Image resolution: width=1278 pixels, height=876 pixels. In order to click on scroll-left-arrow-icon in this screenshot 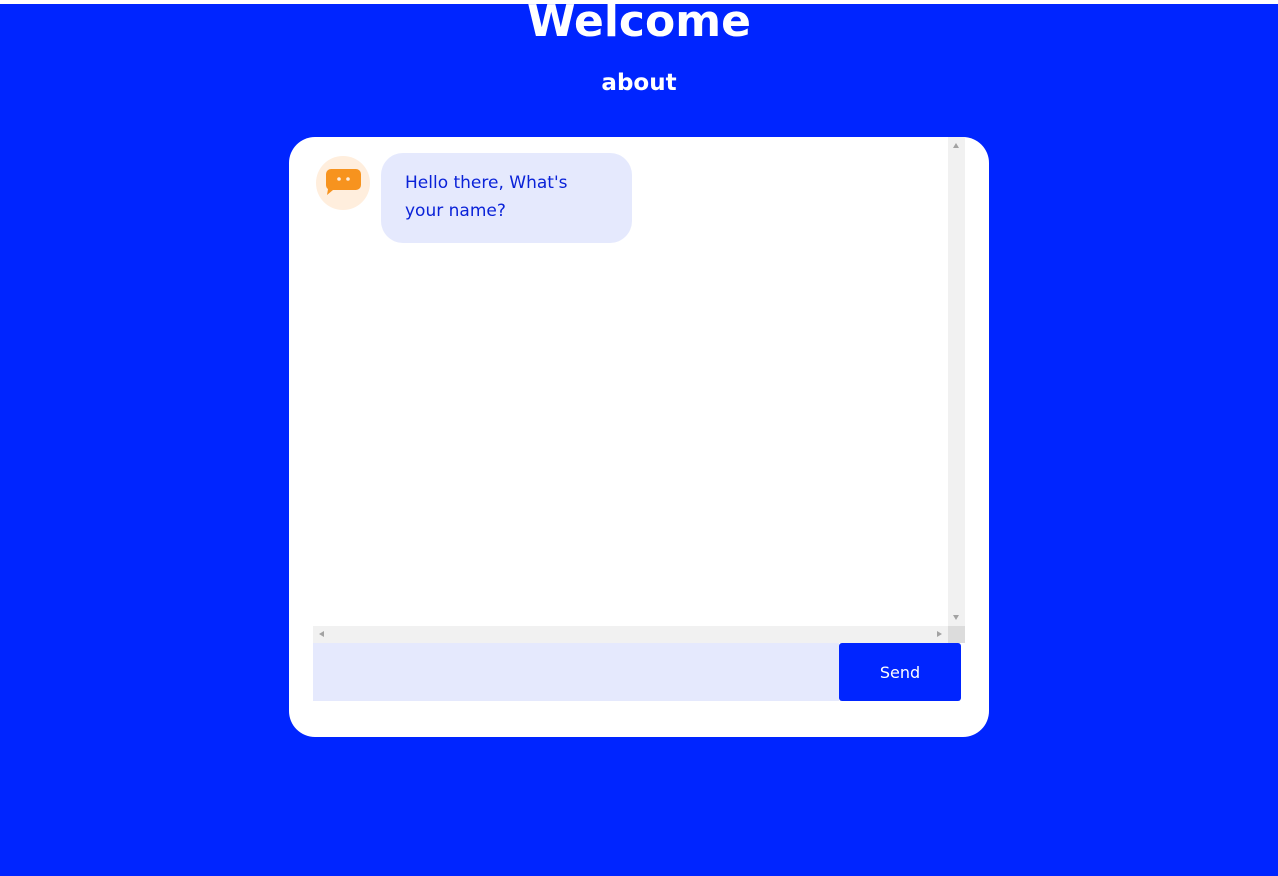, I will do `click(321, 634)`.